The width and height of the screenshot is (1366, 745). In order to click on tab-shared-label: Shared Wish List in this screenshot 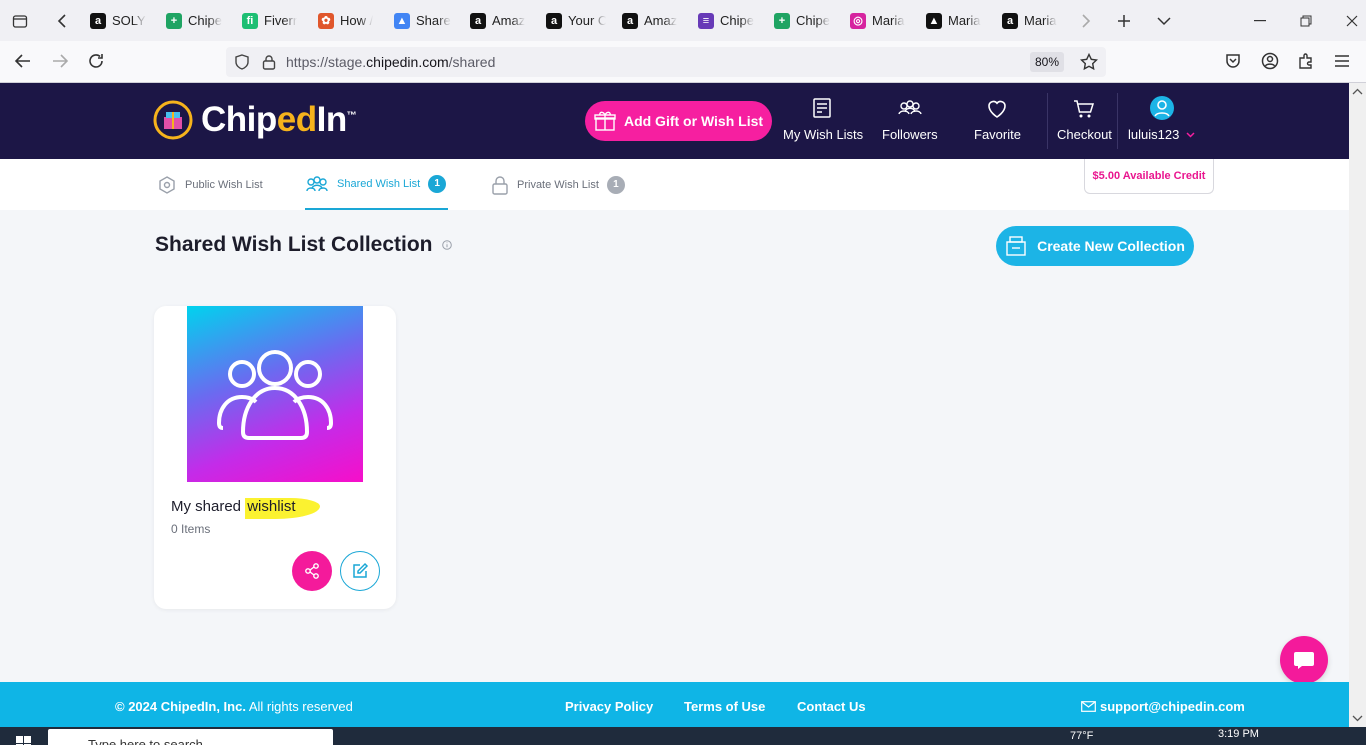, I will do `click(379, 183)`.